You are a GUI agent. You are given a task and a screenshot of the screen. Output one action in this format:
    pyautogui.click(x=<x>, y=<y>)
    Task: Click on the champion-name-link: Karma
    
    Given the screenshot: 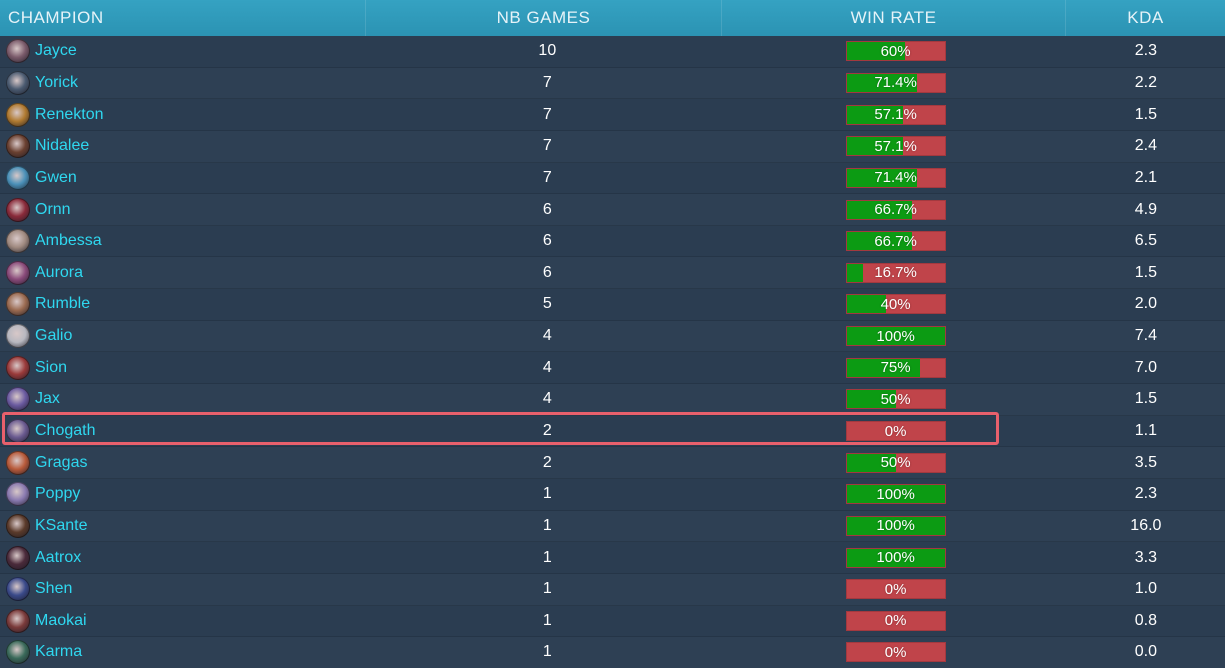 What is the action you would take?
    pyautogui.click(x=58, y=652)
    